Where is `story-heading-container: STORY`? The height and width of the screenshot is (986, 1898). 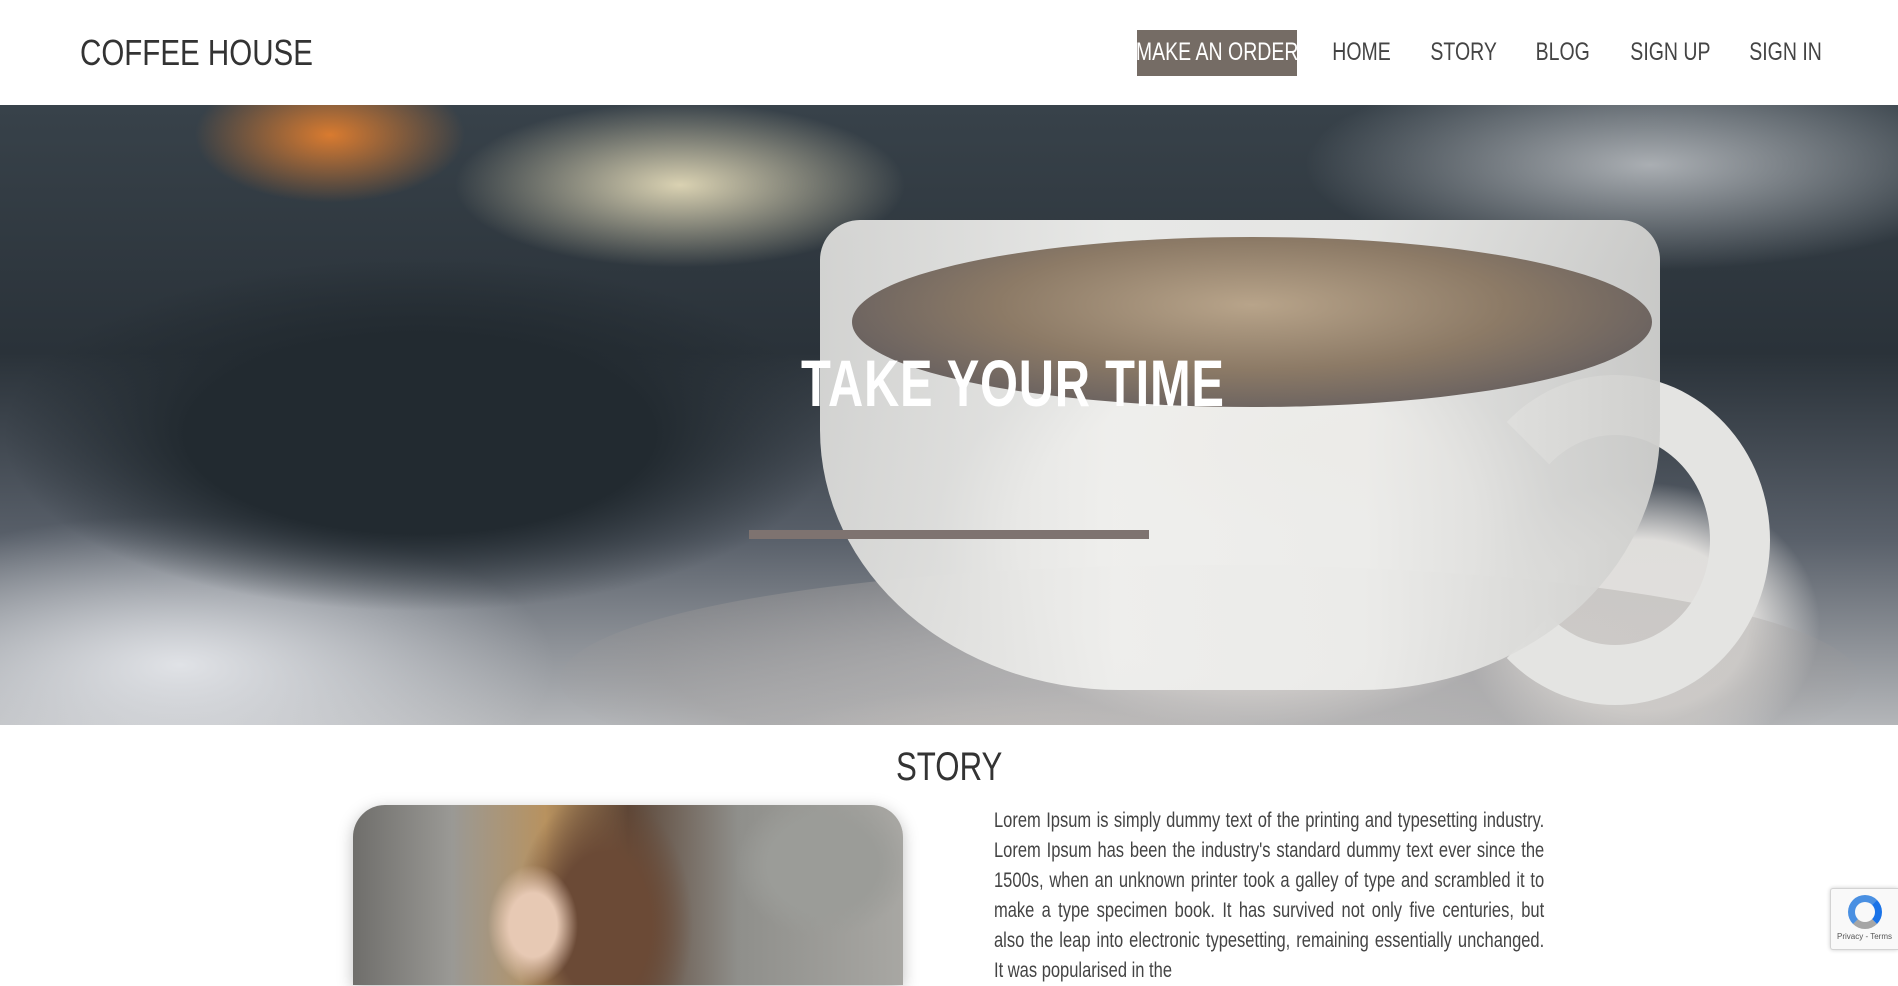 story-heading-container: STORY is located at coordinates (949, 767).